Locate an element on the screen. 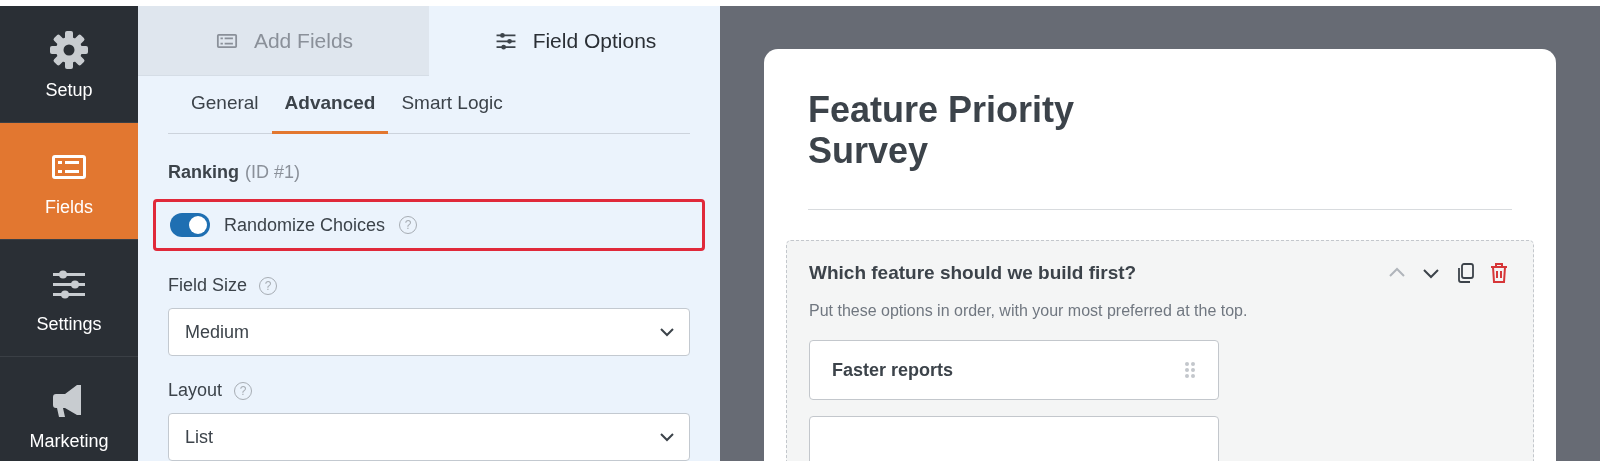  drag-handle-icon is located at coordinates (1190, 370).